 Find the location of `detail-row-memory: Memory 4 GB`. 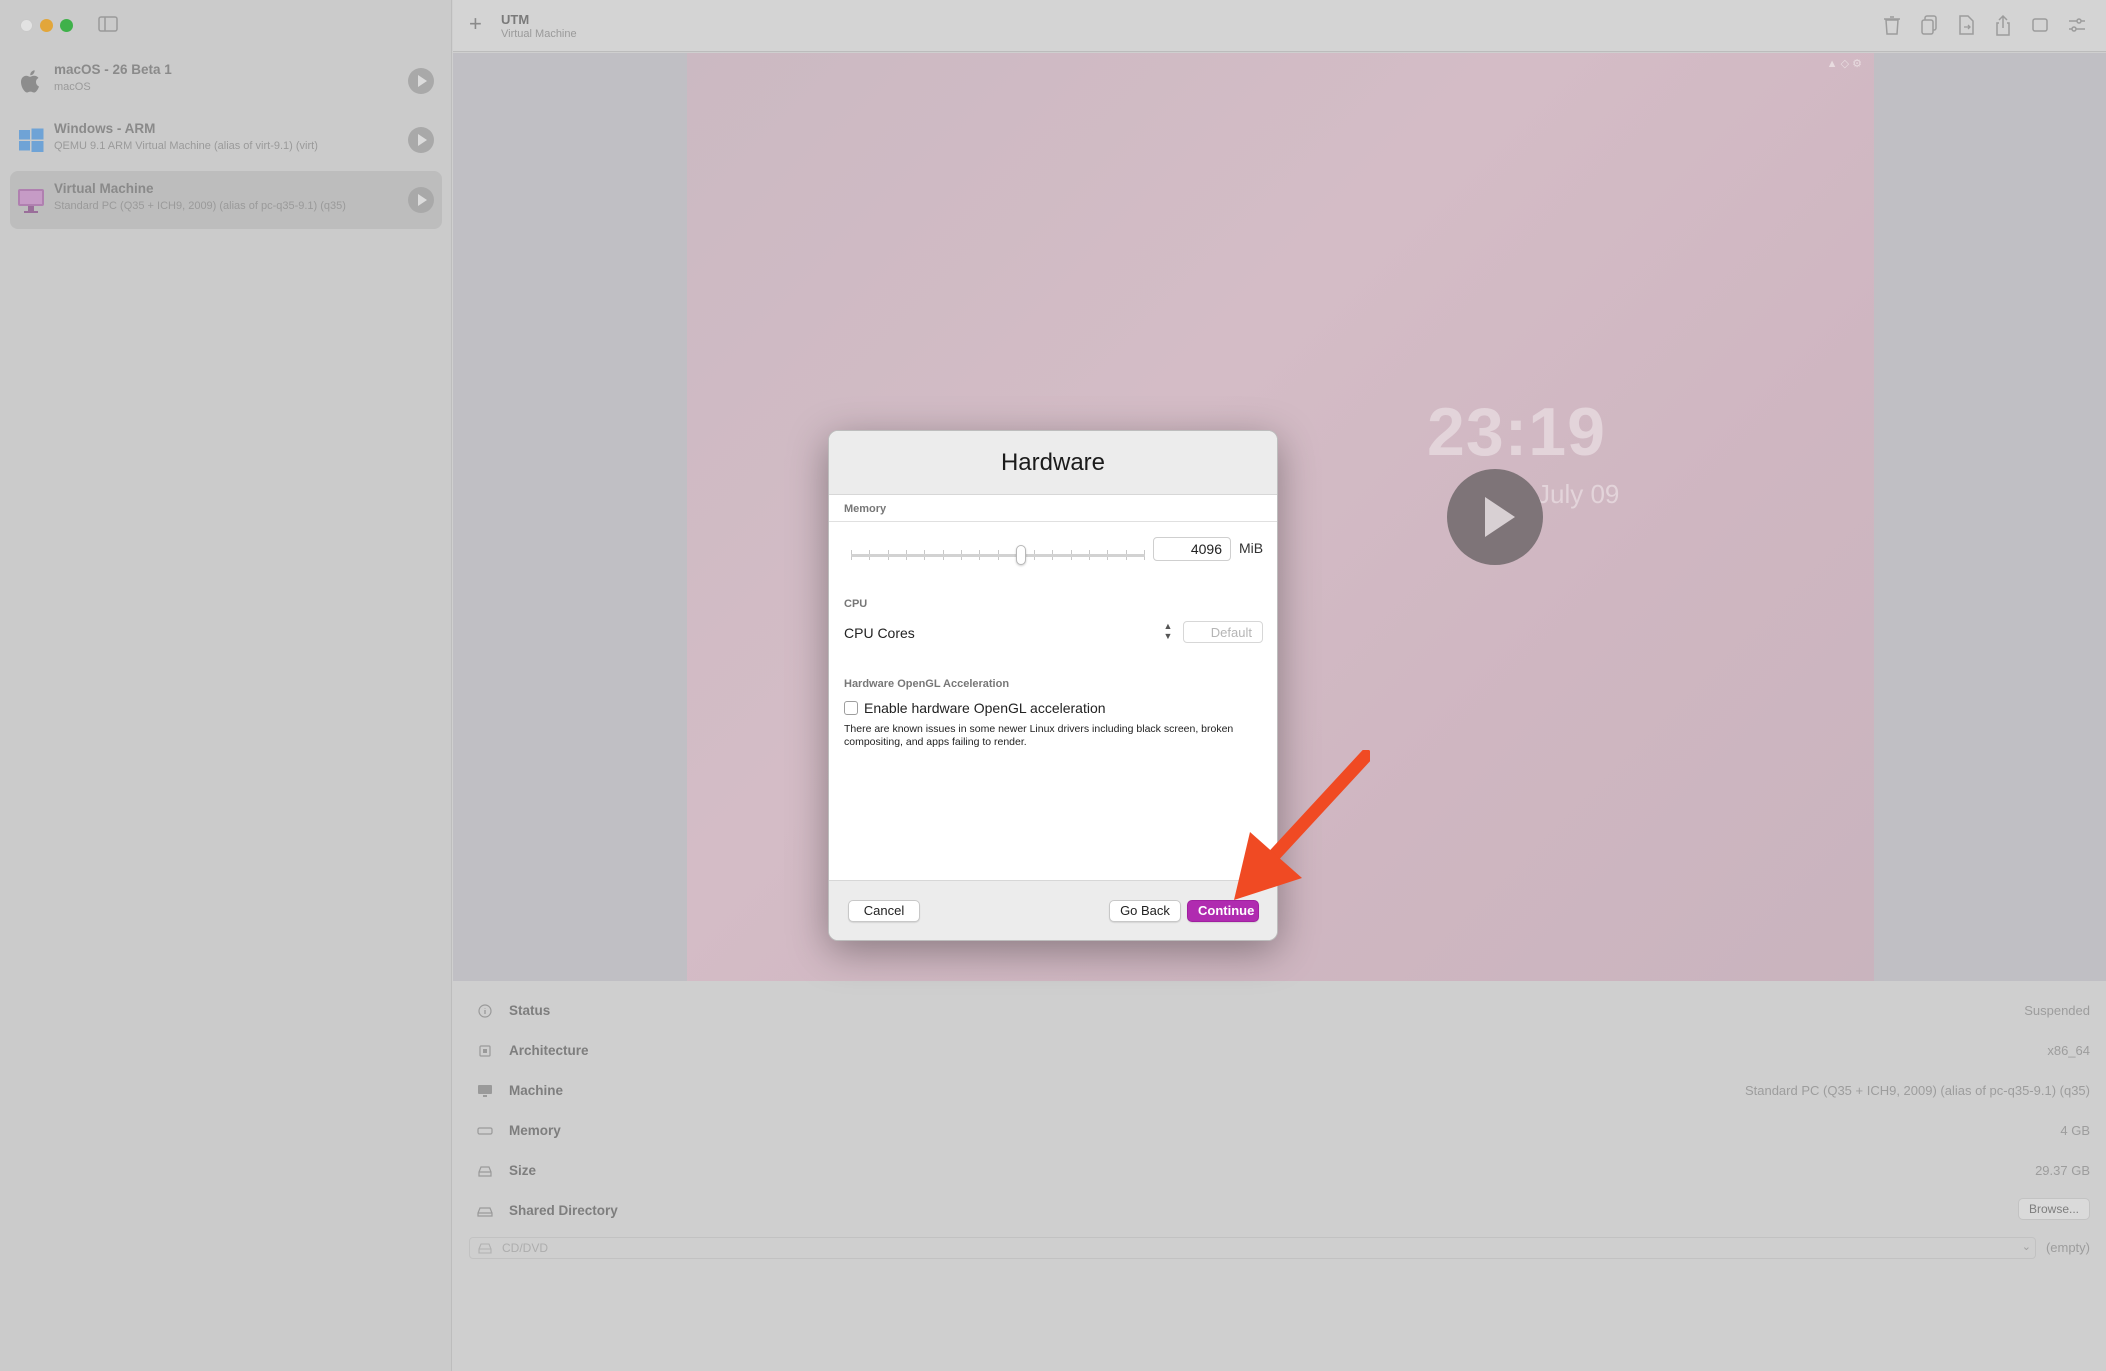

detail-row-memory: Memory 4 GB is located at coordinates (1279, 1133).